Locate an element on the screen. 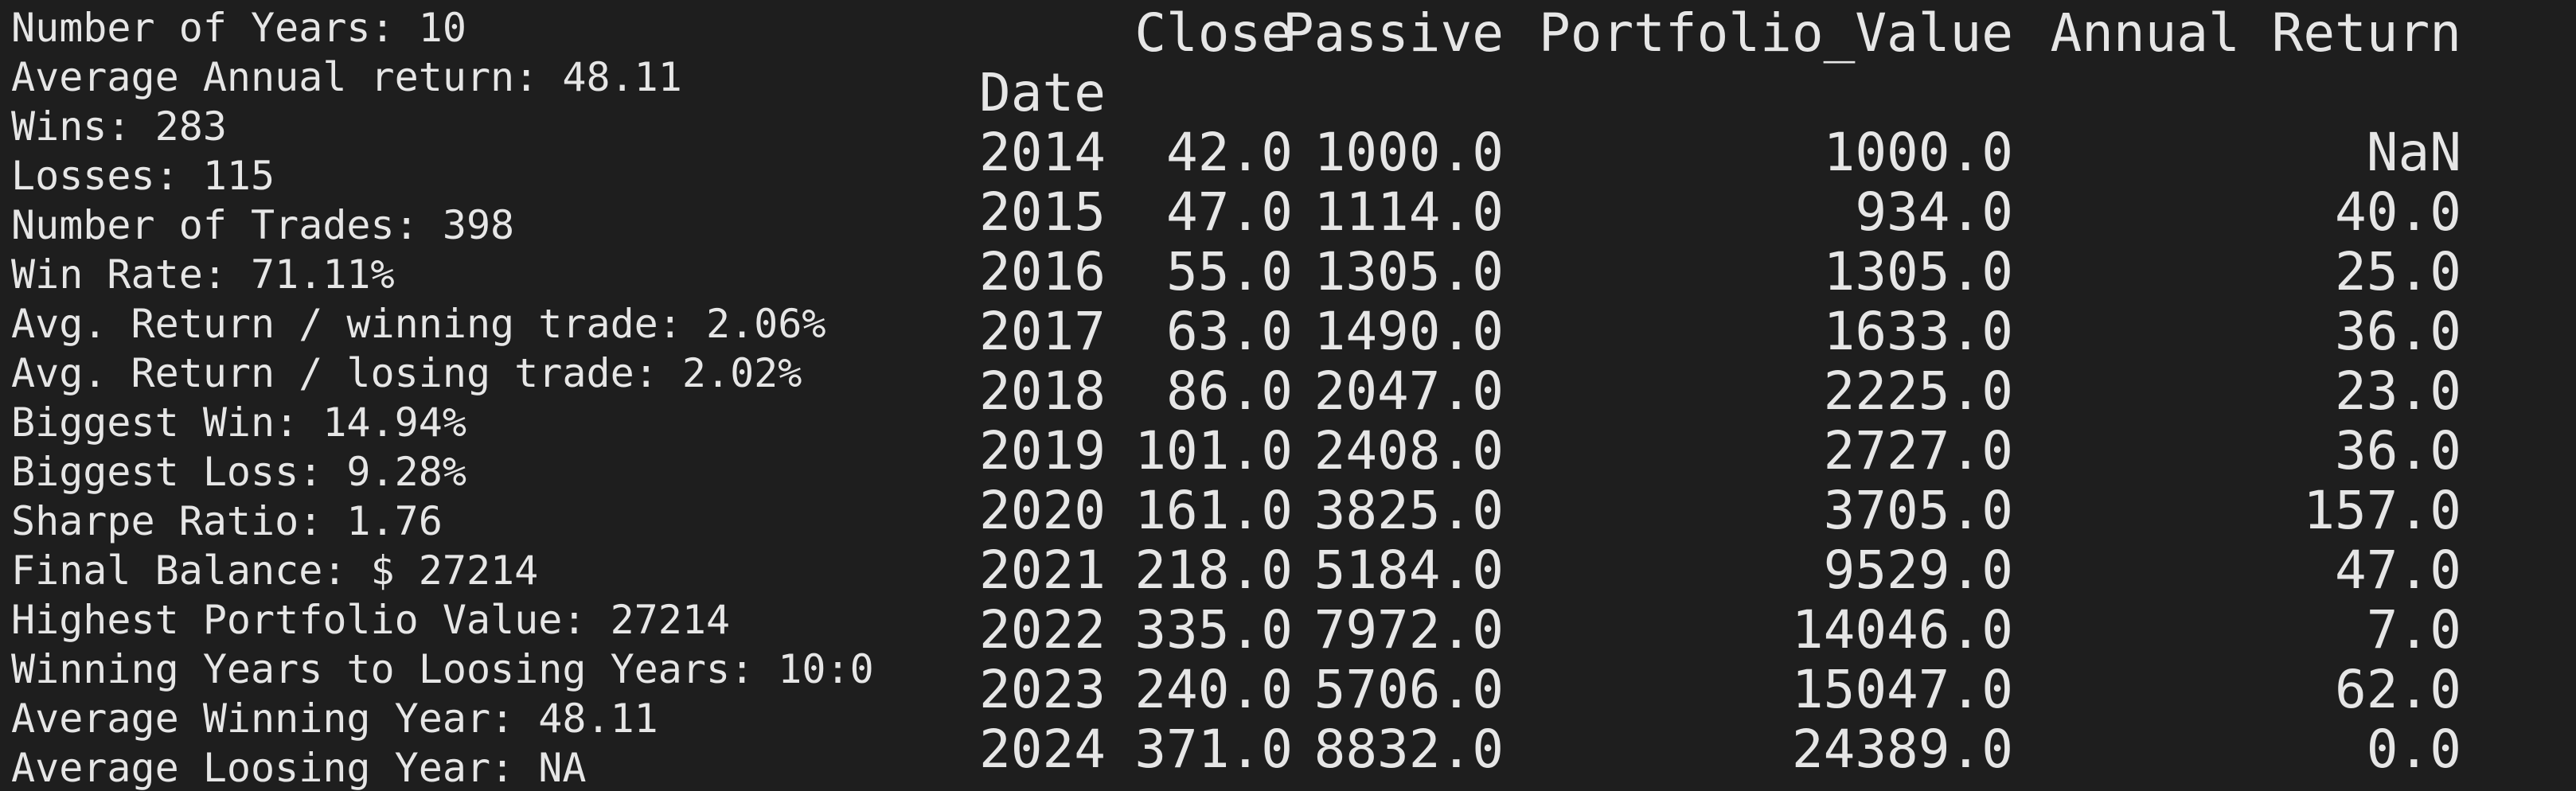 Image resolution: width=2576 pixels, height=791 pixels. stat-highest-portfolio-value: Highest Portfolio Value: 27214 is located at coordinates (371, 620).